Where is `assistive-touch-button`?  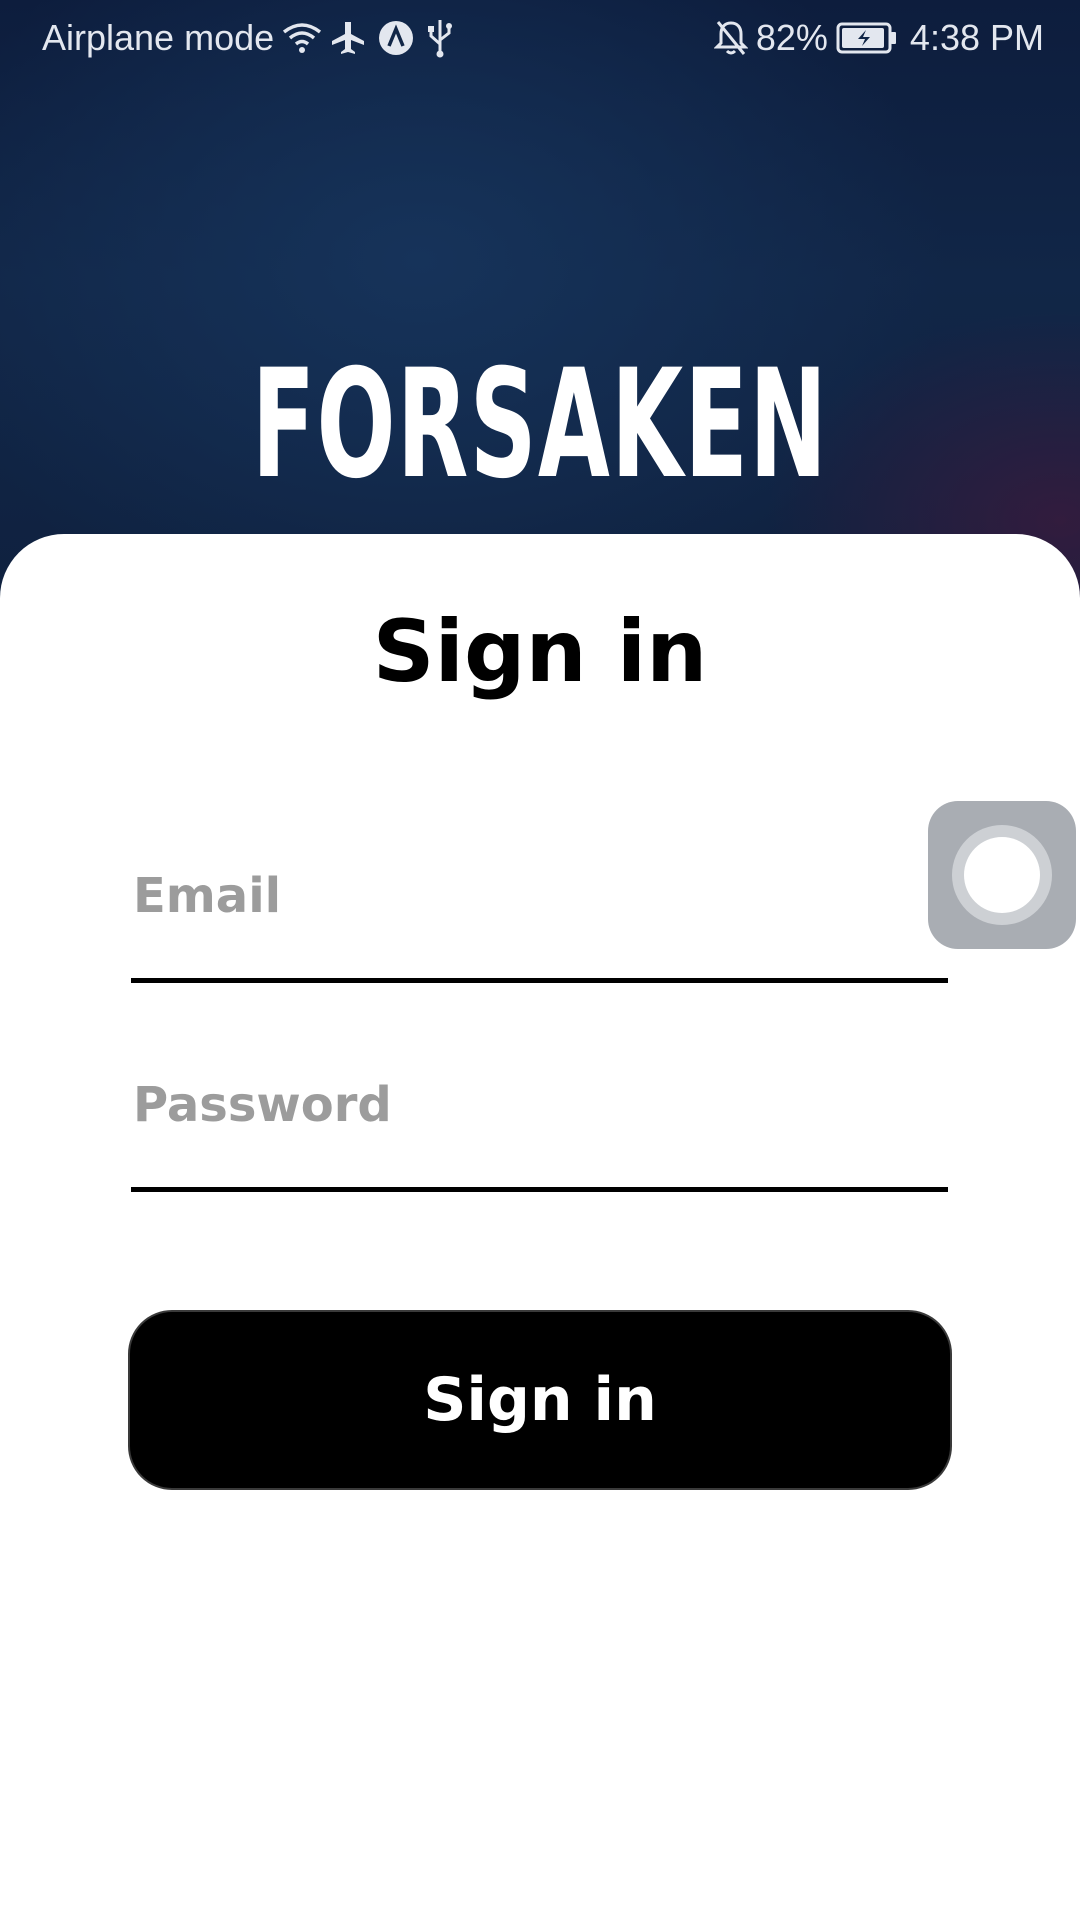 assistive-touch-button is located at coordinates (1002, 875).